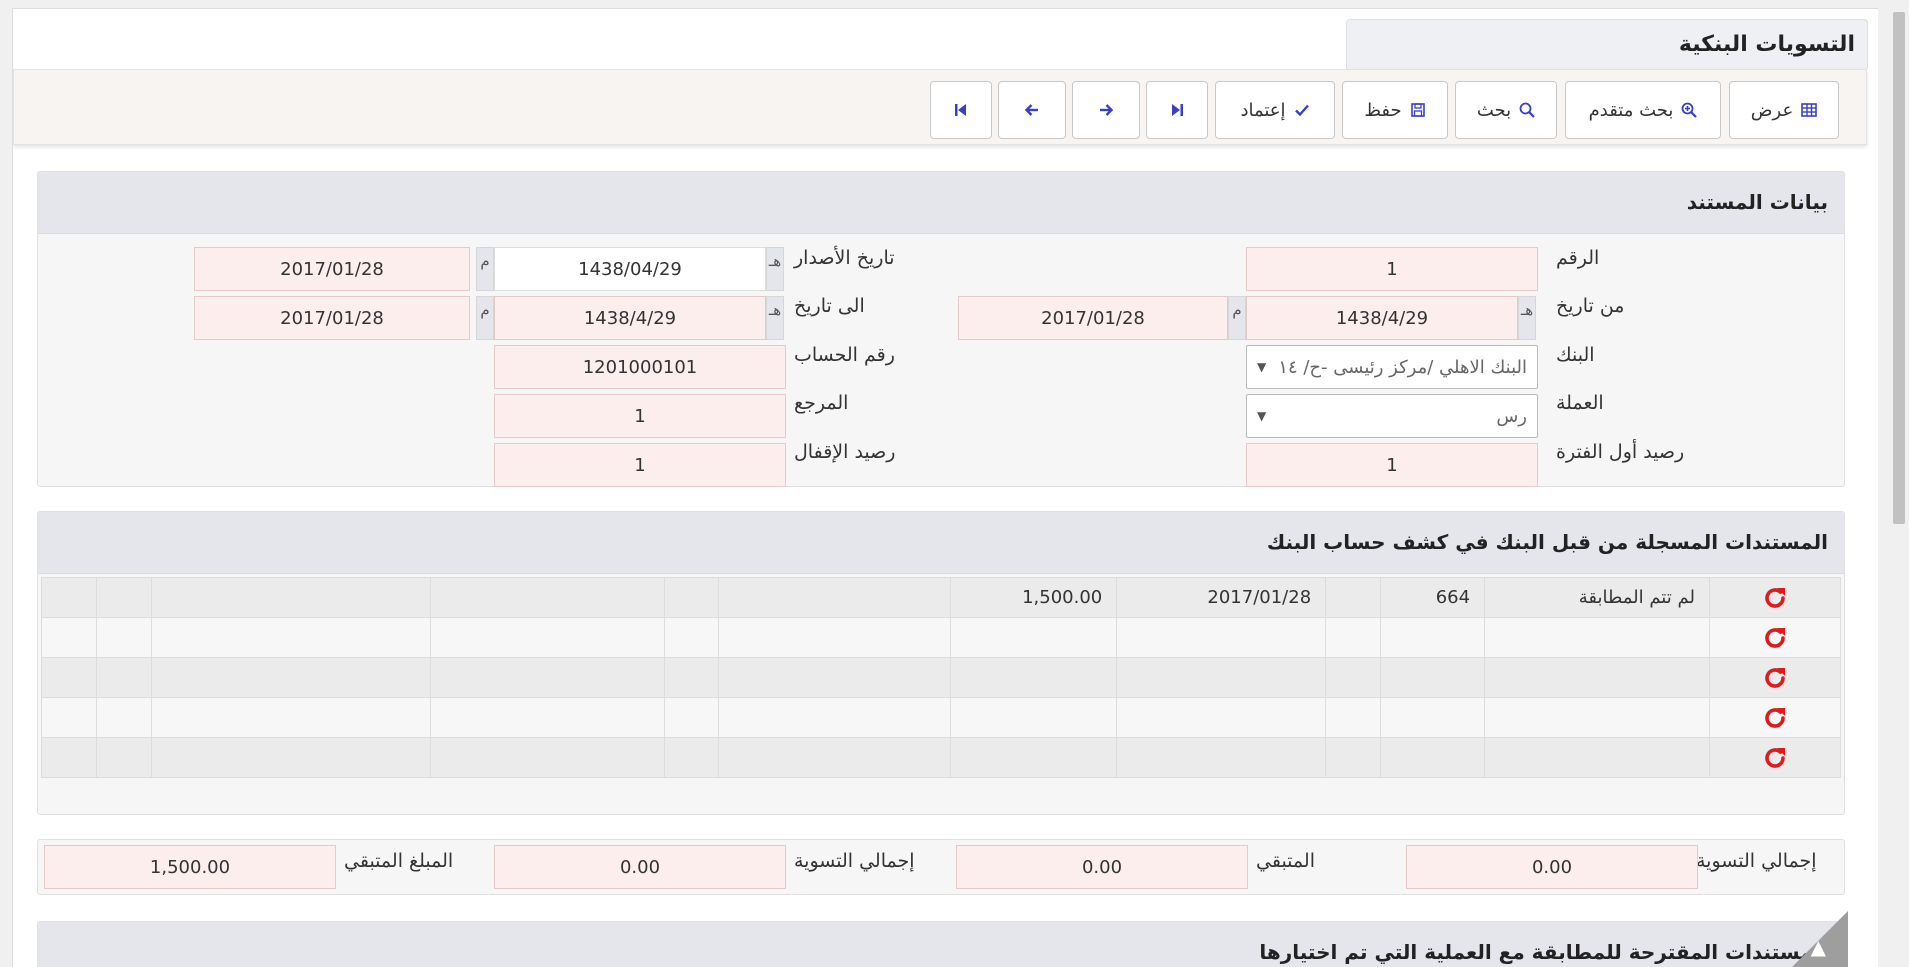  What do you see at coordinates (854, 861) in the screenshot?
I see `settlement-total-2-label: إجمالي التسوية` at bounding box center [854, 861].